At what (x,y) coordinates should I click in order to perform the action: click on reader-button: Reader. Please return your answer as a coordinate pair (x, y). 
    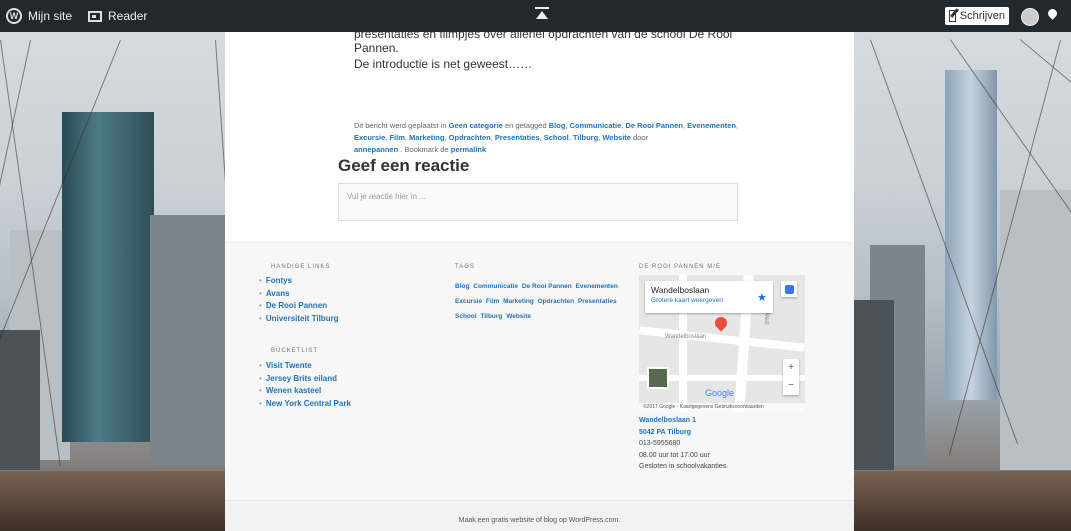
    Looking at the image, I should click on (117, 16).